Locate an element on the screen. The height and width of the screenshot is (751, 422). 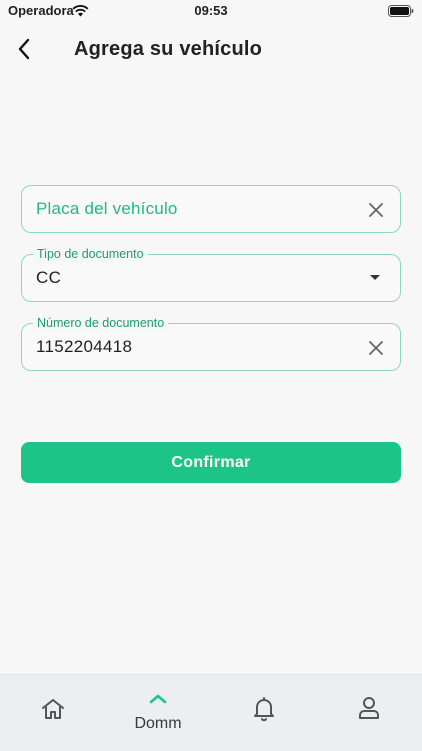
plate-placeholder: Placa del vehículo is located at coordinates (107, 208).